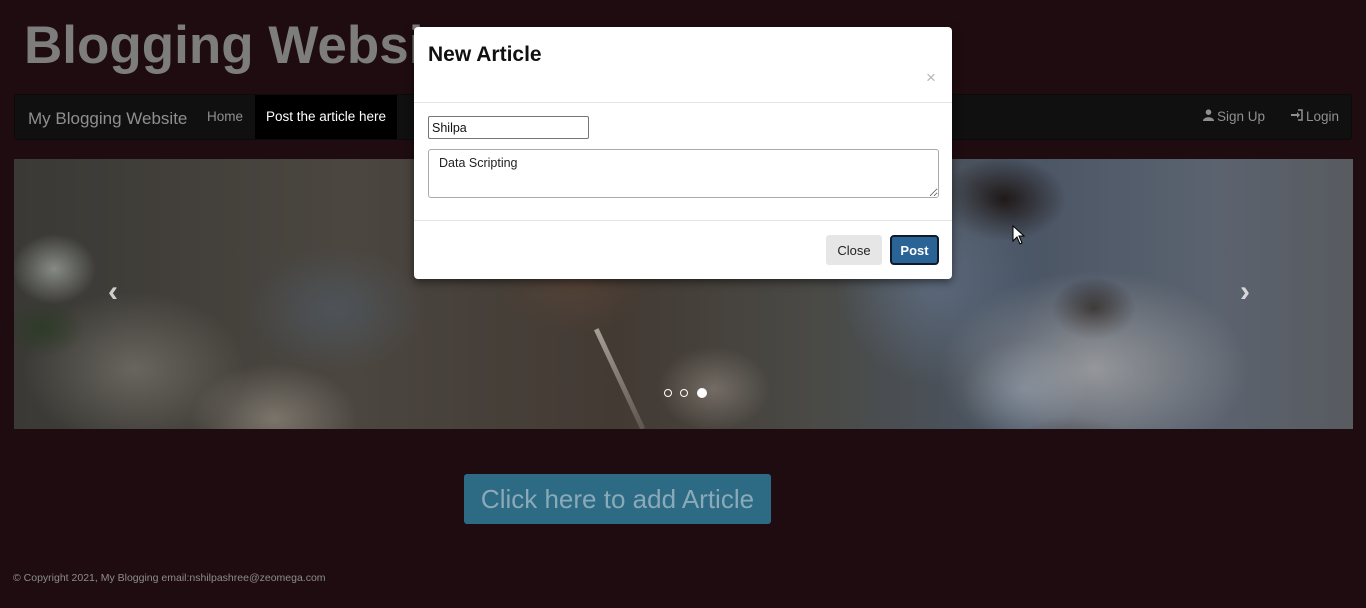  Describe the element at coordinates (854, 250) in the screenshot. I see `close-button: Close` at that location.